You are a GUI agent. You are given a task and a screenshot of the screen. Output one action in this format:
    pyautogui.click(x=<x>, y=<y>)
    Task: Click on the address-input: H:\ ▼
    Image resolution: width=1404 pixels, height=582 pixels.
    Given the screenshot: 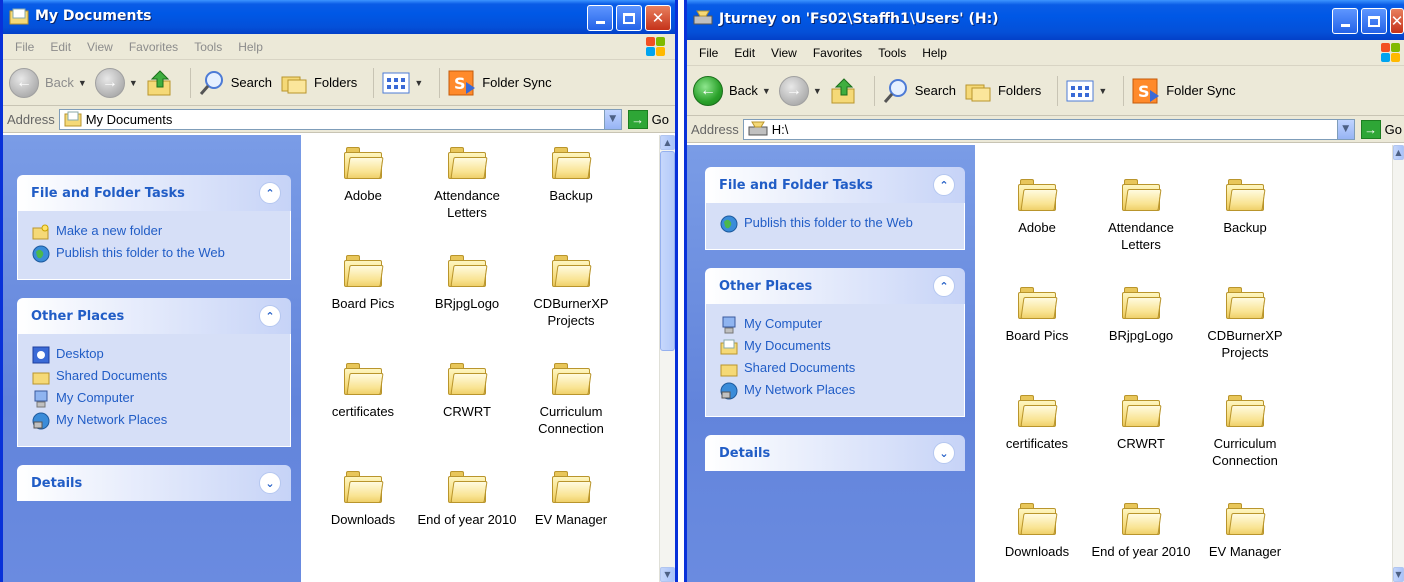 What is the action you would take?
    pyautogui.click(x=1048, y=129)
    